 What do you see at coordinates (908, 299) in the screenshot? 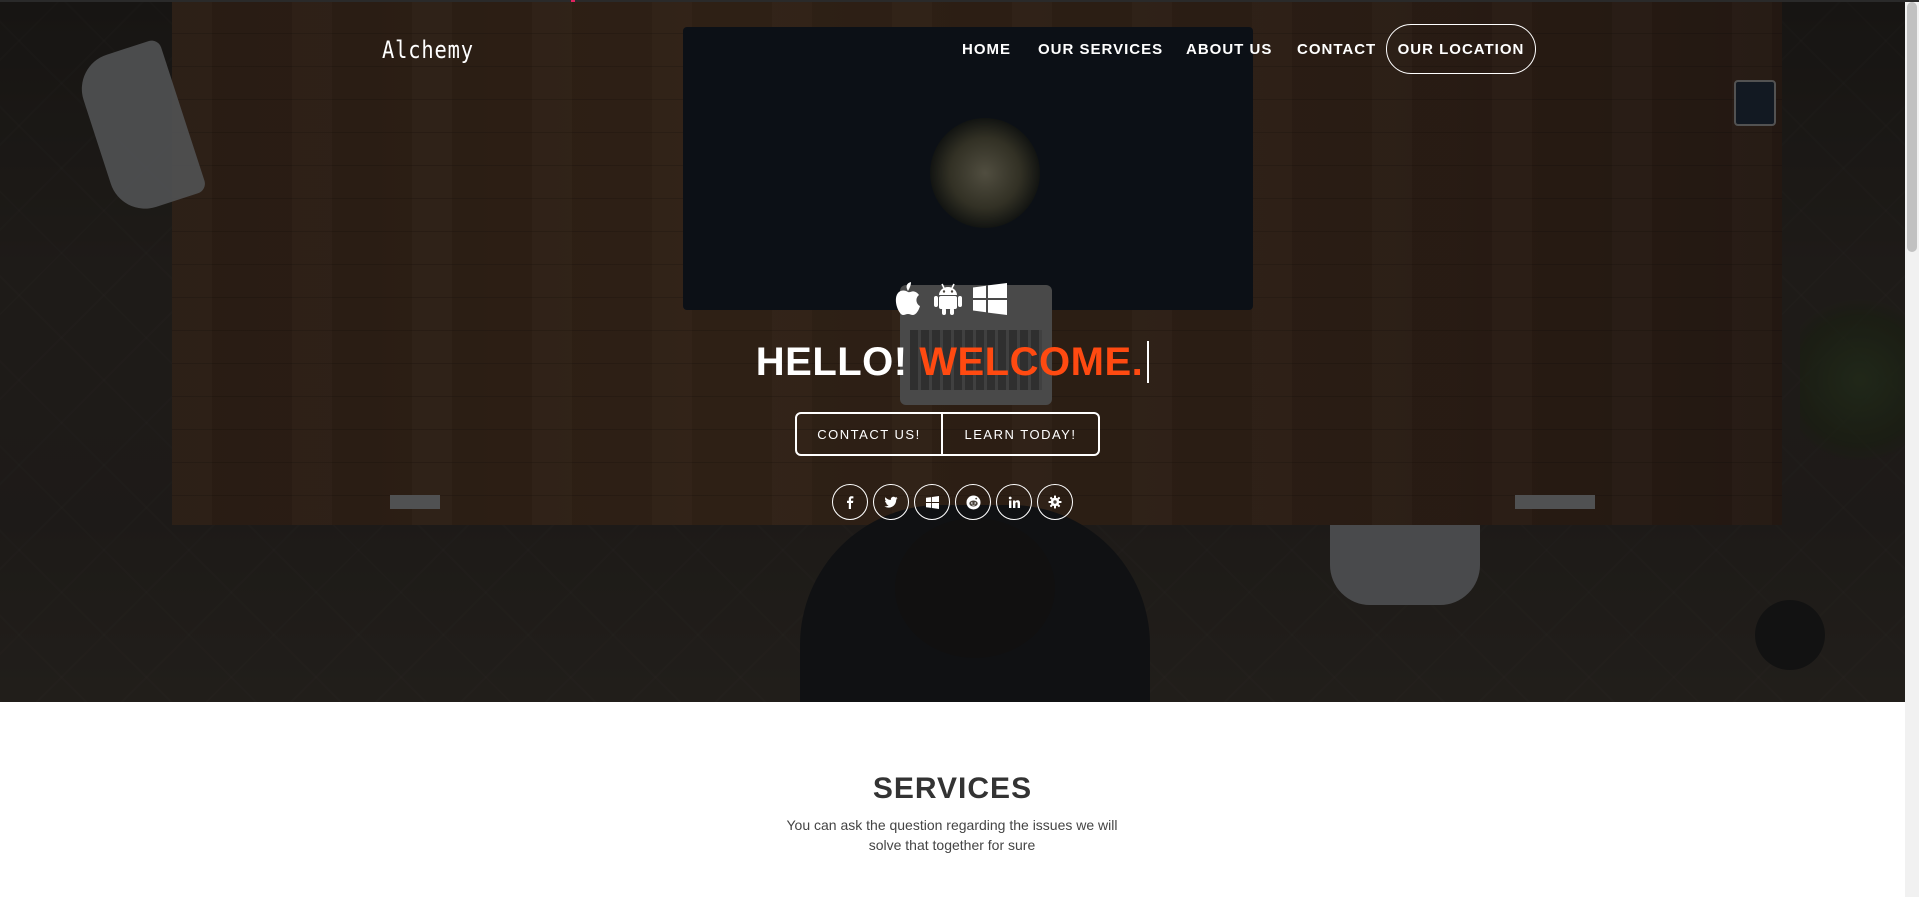
I see `apple-icon` at bounding box center [908, 299].